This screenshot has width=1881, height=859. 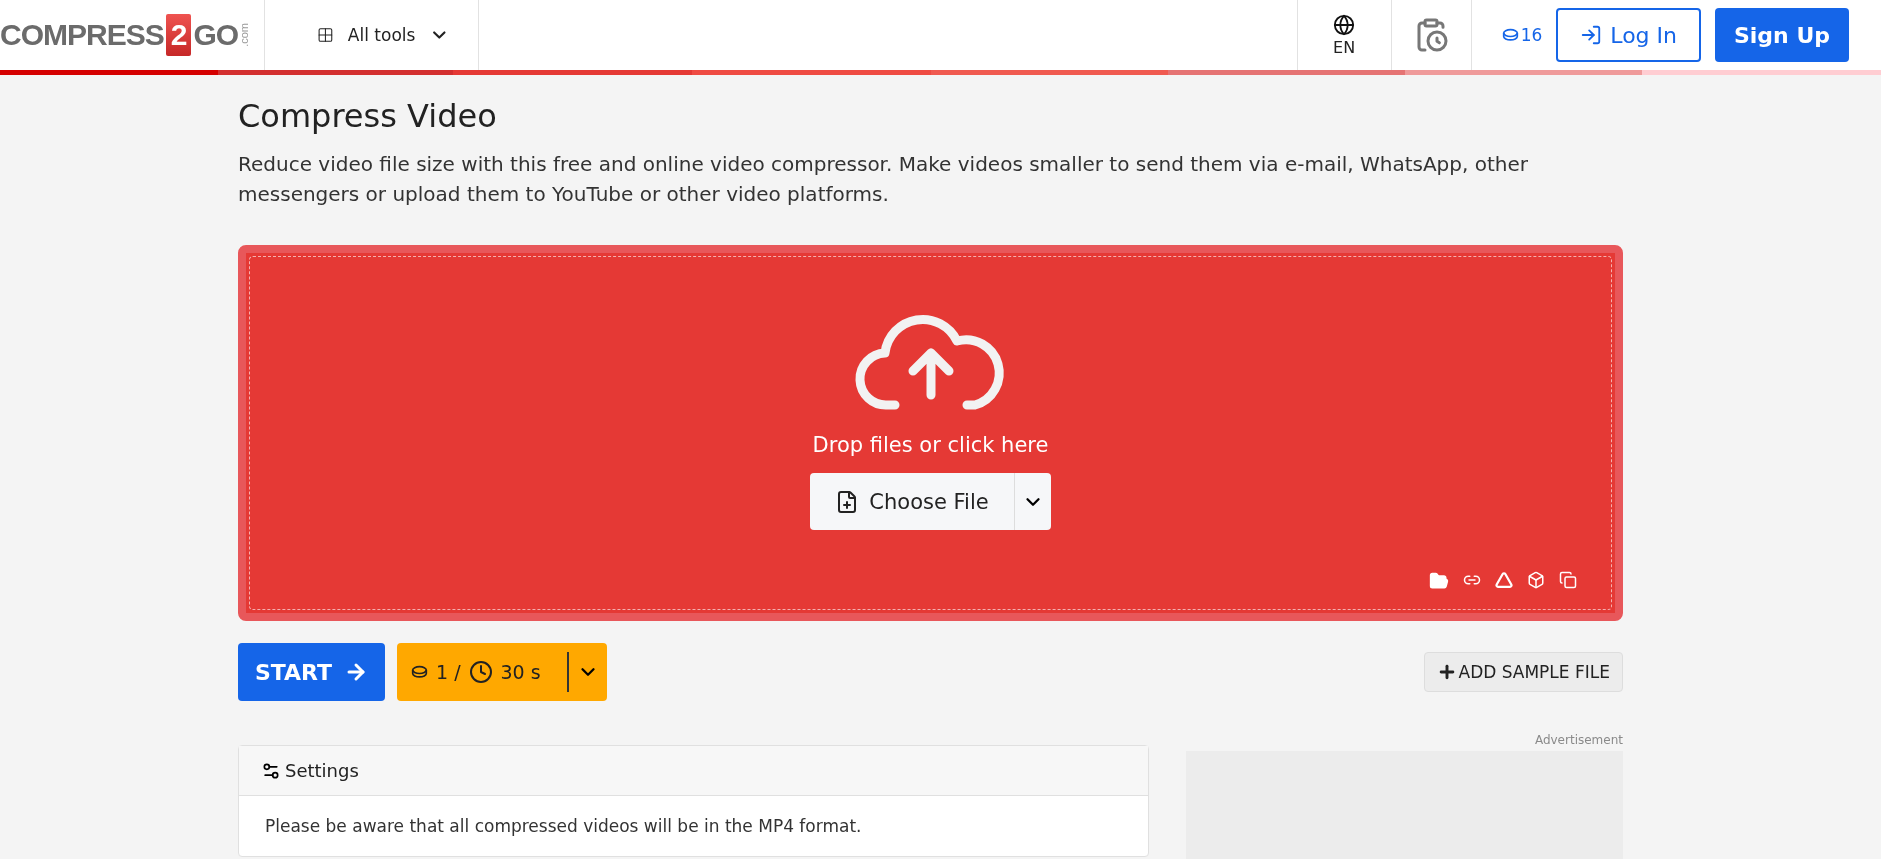 I want to click on settings-title: Settings, so click(x=322, y=770).